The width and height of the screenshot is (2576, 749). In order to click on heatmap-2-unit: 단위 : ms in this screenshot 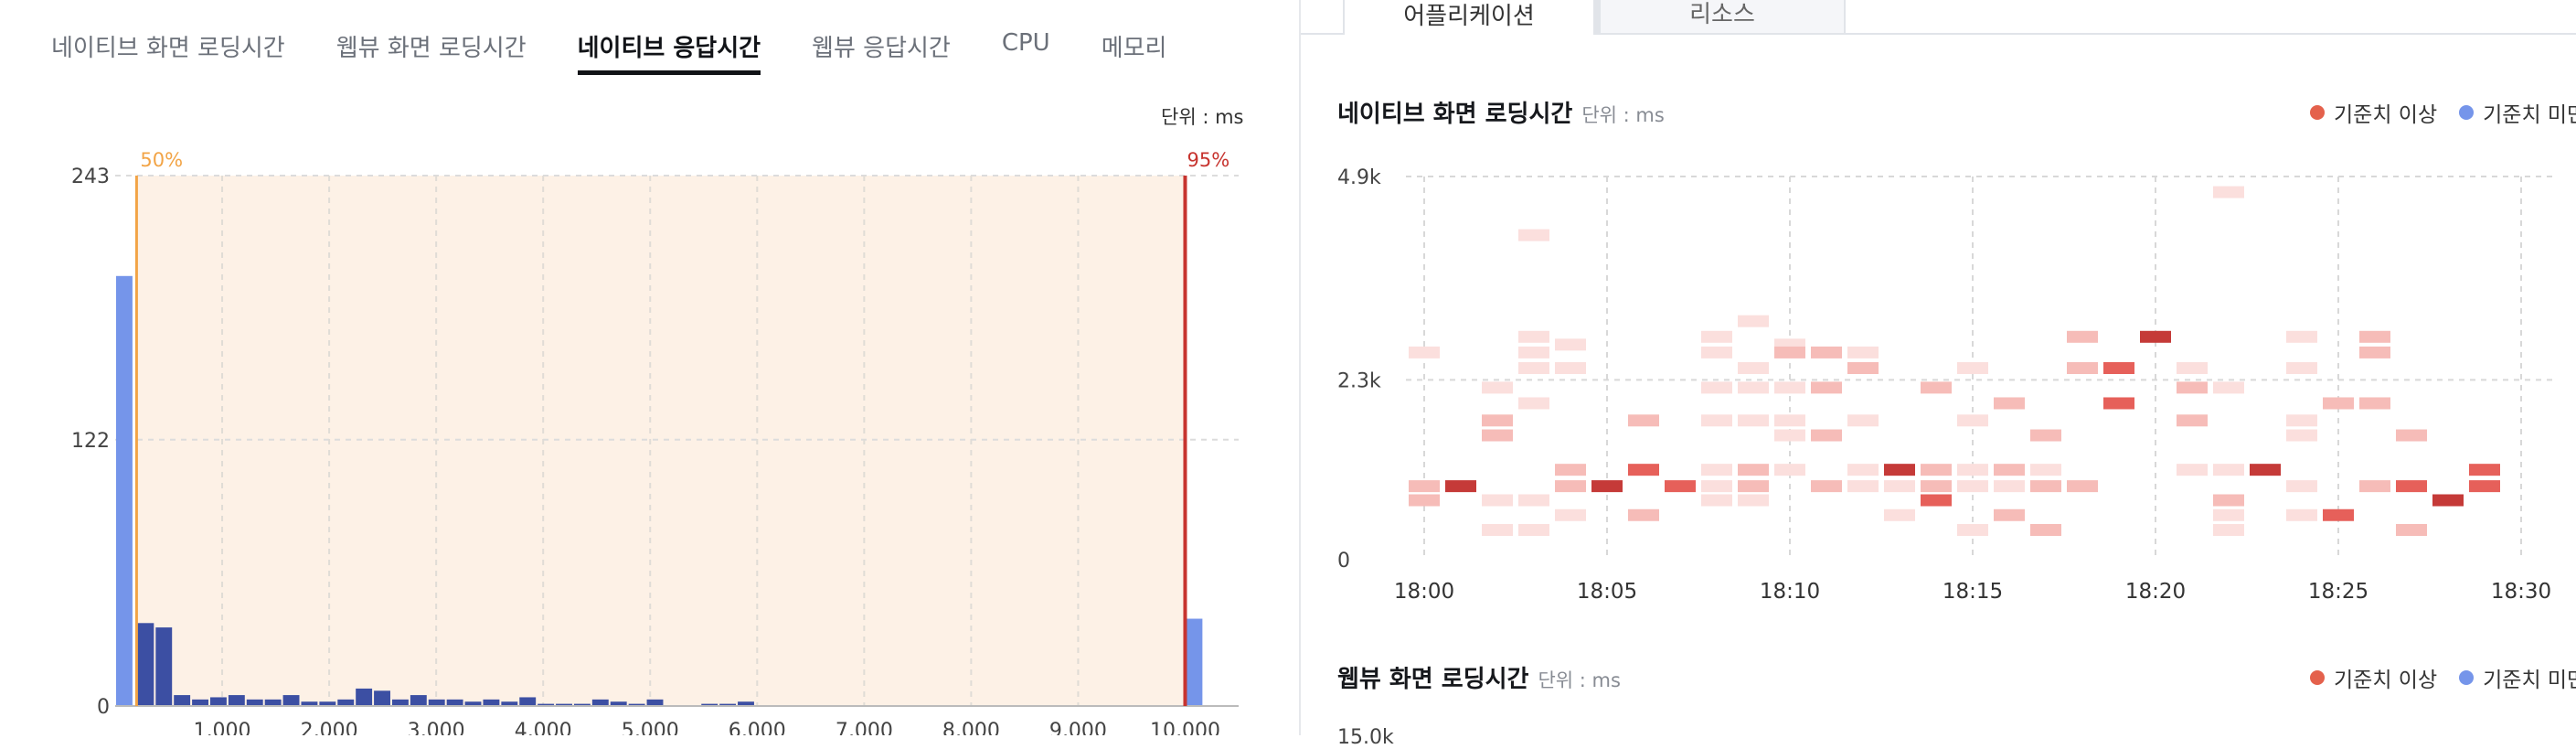, I will do `click(1579, 680)`.